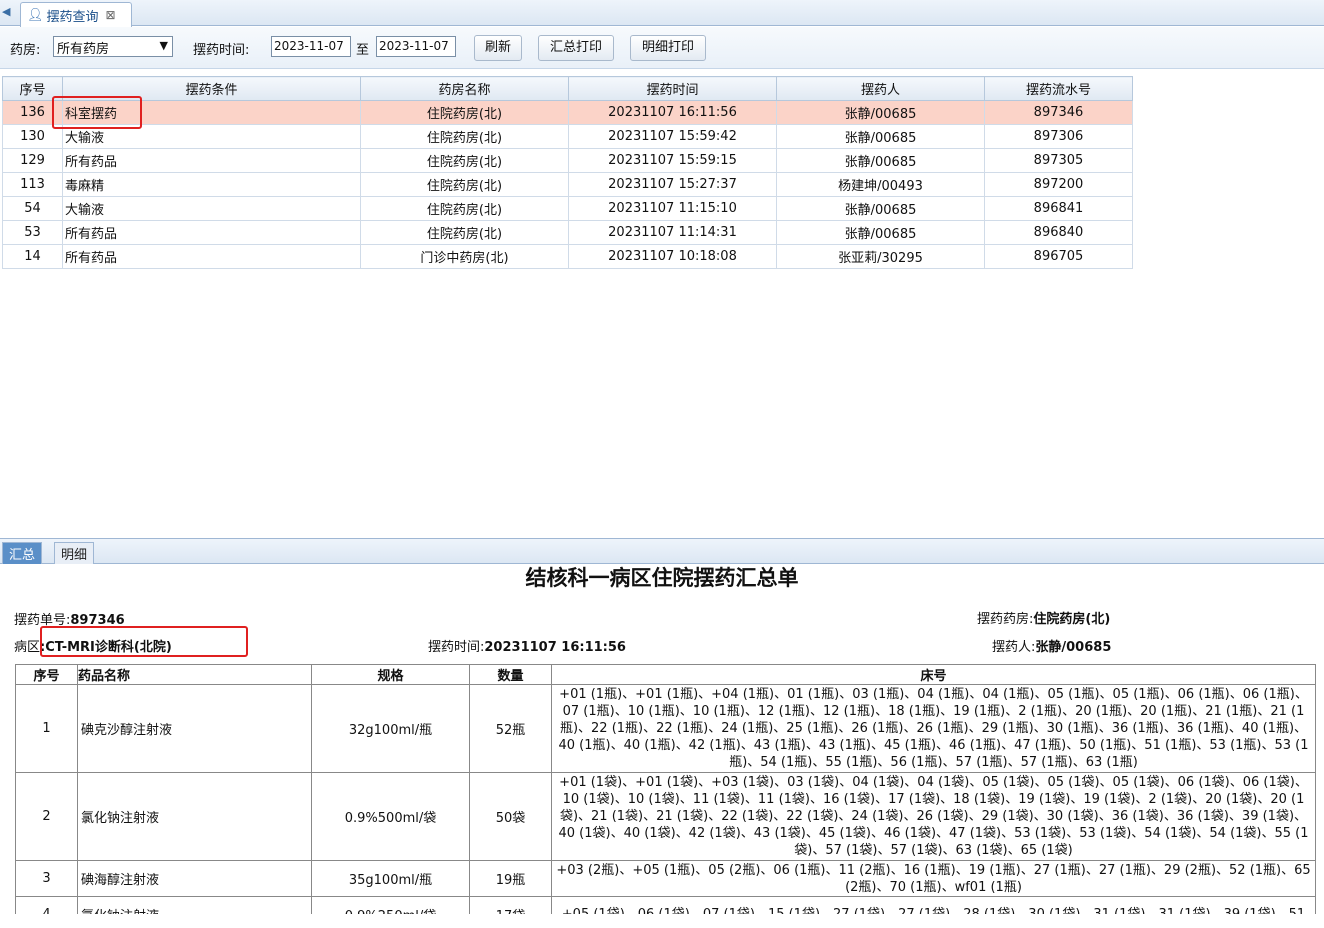 The image size is (1324, 928). Describe the element at coordinates (211, 208) in the screenshot. I see `cell-condition: 大输液` at that location.